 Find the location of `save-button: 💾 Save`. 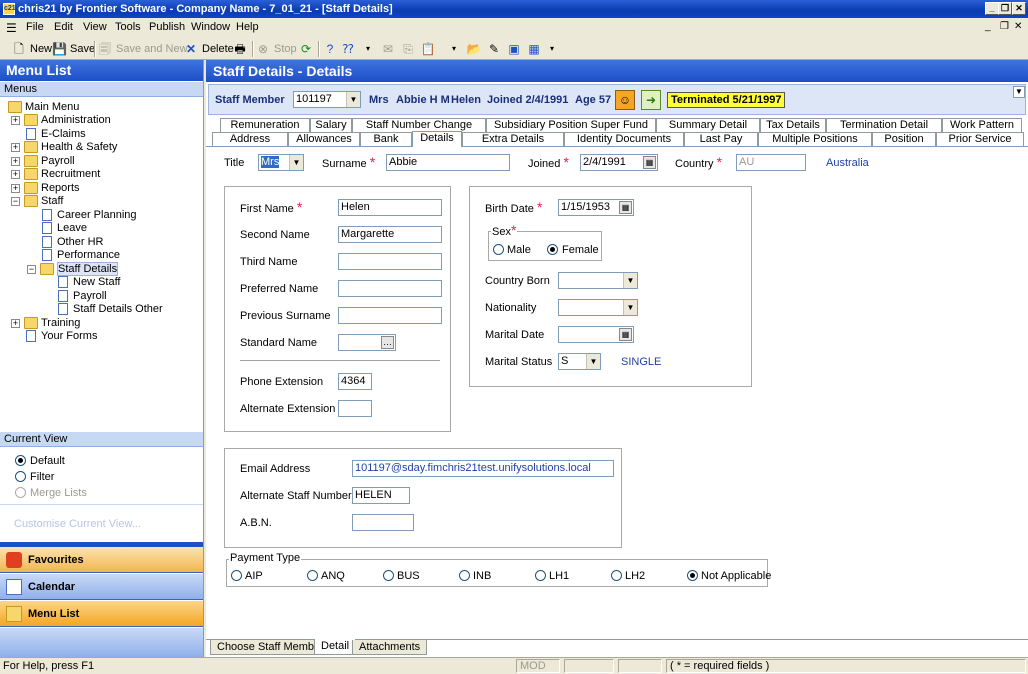

save-button: 💾 Save is located at coordinates (73, 49).